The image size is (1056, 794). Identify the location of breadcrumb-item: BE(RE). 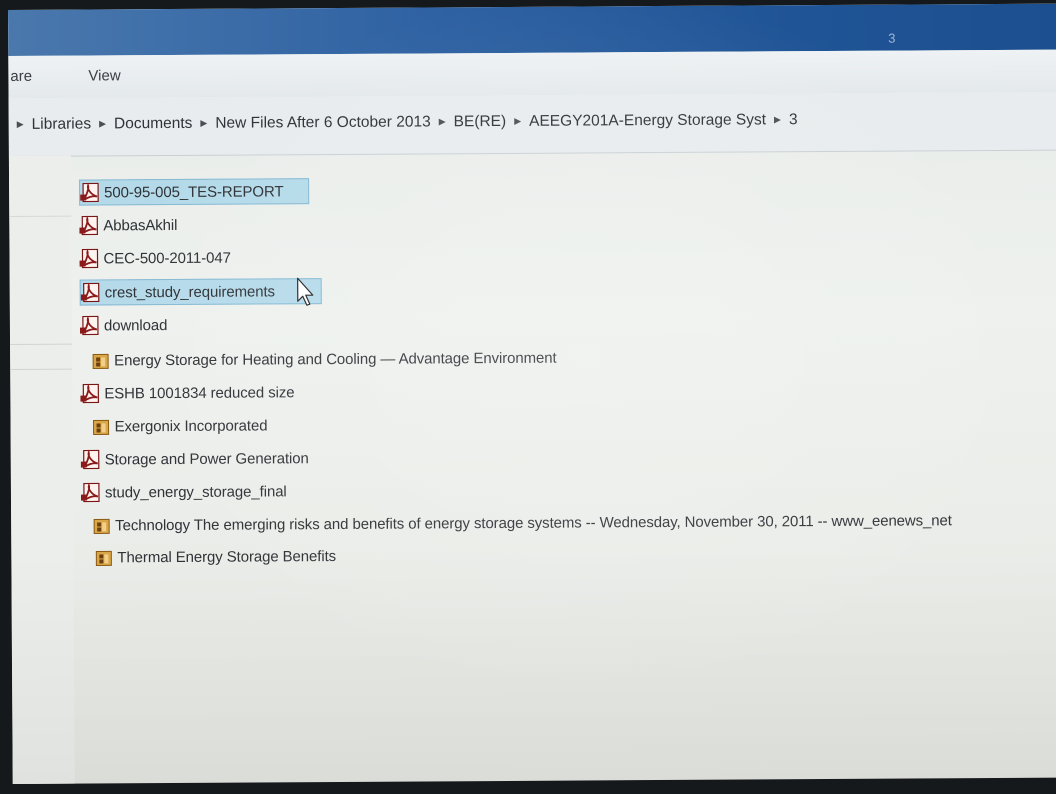
(480, 122).